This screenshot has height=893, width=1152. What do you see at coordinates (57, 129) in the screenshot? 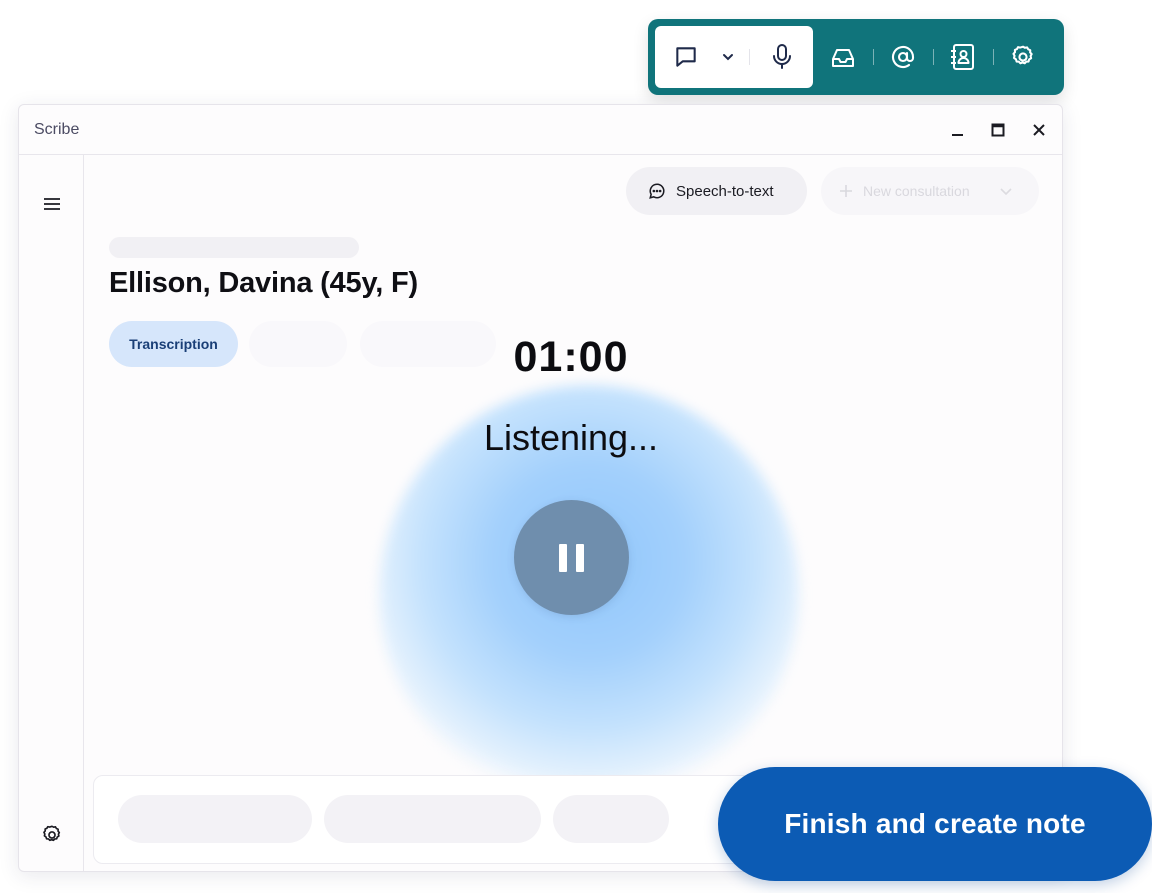
I see `window-title: Scribe` at bounding box center [57, 129].